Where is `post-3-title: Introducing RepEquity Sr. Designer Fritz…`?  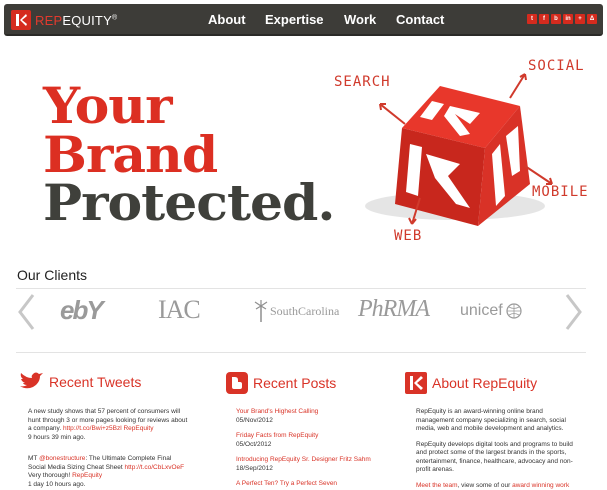 post-3-title: Introducing RepEquity Sr. Designer Fritz… is located at coordinates (303, 459).